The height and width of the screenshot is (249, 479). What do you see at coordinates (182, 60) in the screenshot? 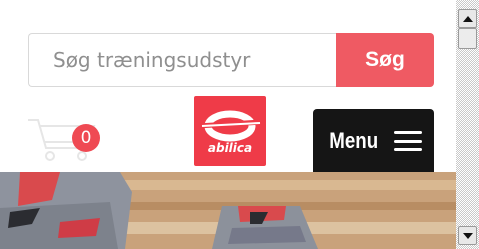
I see `search-input` at bounding box center [182, 60].